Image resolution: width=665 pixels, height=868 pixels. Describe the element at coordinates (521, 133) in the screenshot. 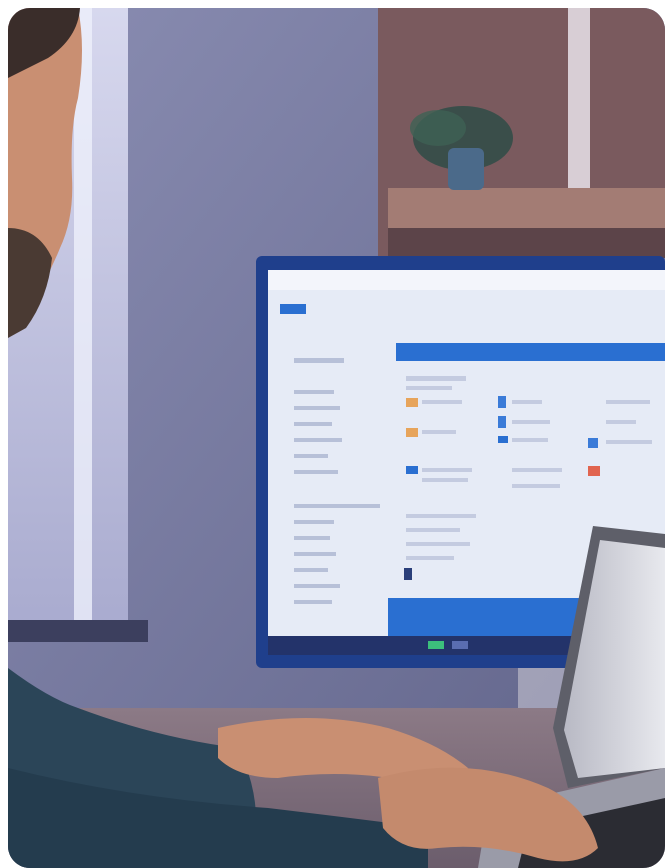

I see `bookshelf` at that location.